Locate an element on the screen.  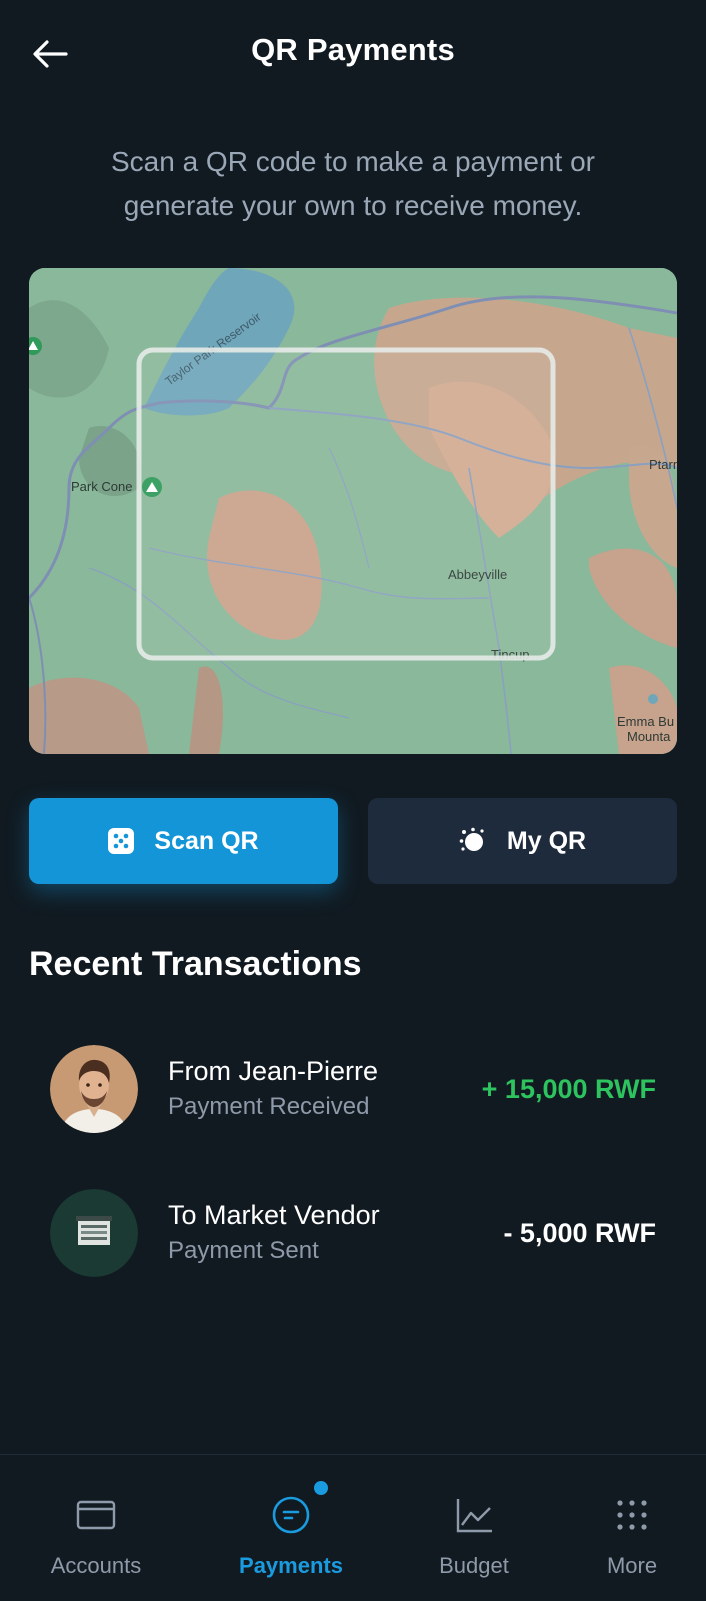
transaction-name: To Market Vendor is located at coordinates (274, 1215).